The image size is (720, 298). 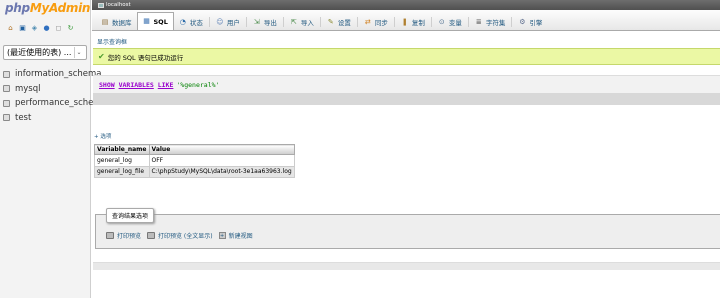 I want to click on ops-links: 打印预览 打印预览 (全文显示) + 新建视图, so click(x=179, y=235).